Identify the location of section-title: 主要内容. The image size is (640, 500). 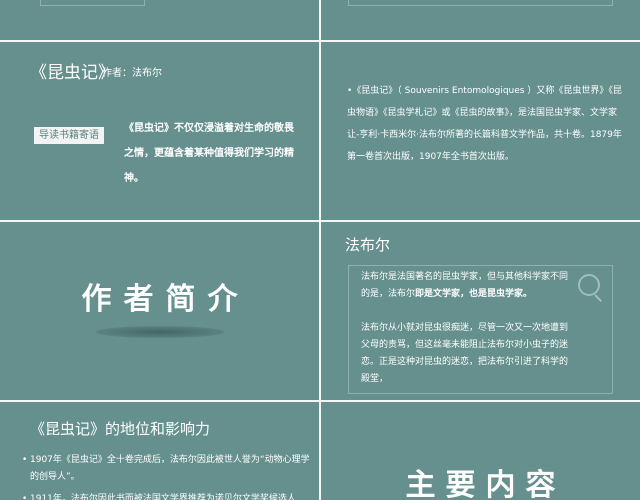
(485, 484).